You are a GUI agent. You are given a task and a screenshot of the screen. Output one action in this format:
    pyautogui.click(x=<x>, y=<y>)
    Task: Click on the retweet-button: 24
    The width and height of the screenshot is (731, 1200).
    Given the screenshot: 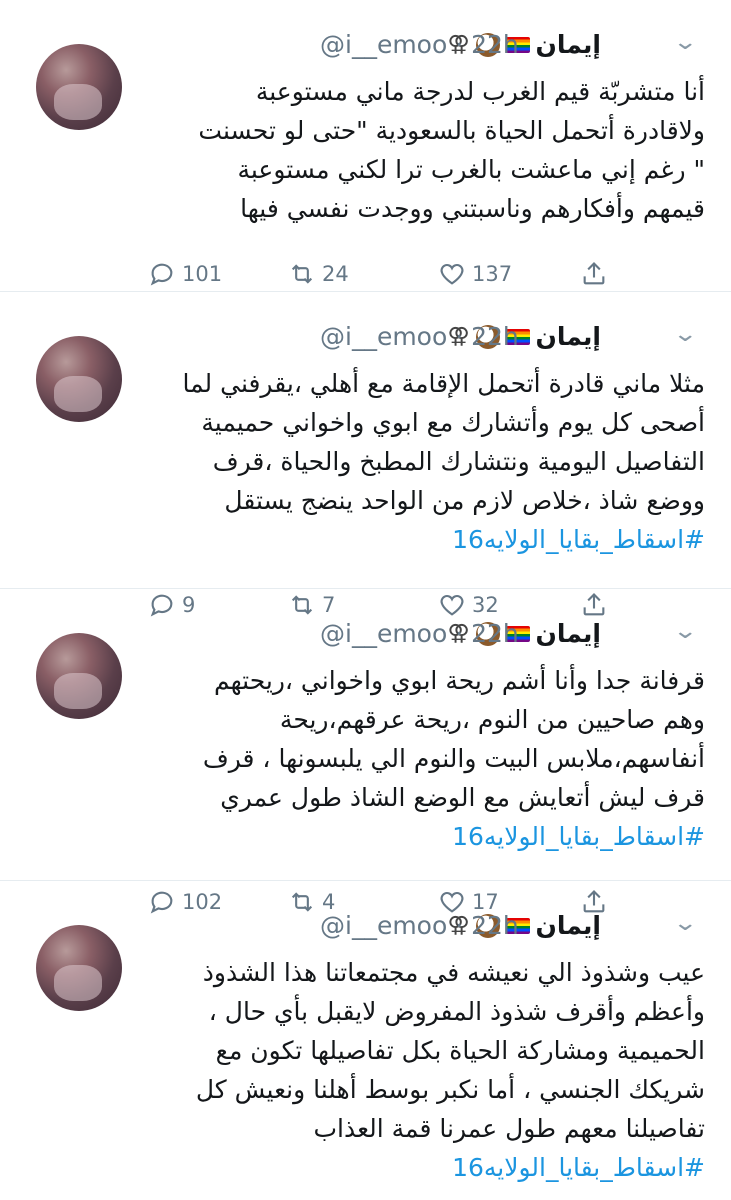 What is the action you would take?
    pyautogui.click(x=318, y=274)
    